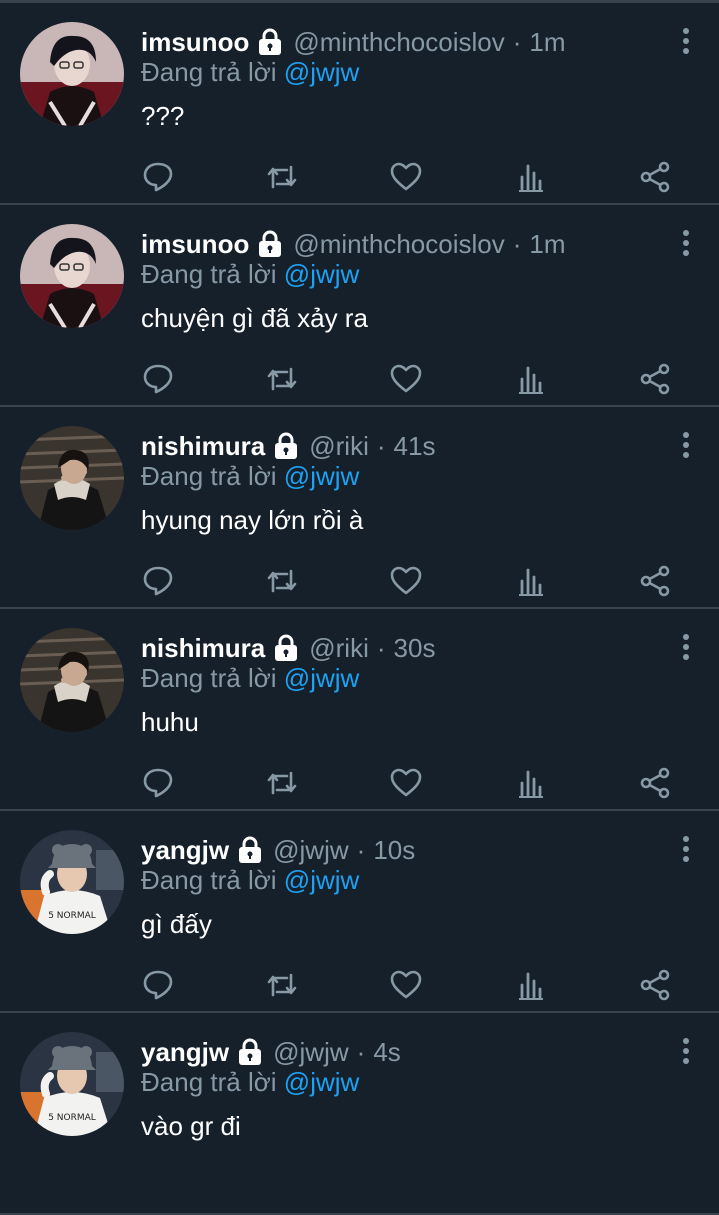 The image size is (719, 1215). Describe the element at coordinates (163, 116) in the screenshot. I see `tweet-text: ???` at that location.